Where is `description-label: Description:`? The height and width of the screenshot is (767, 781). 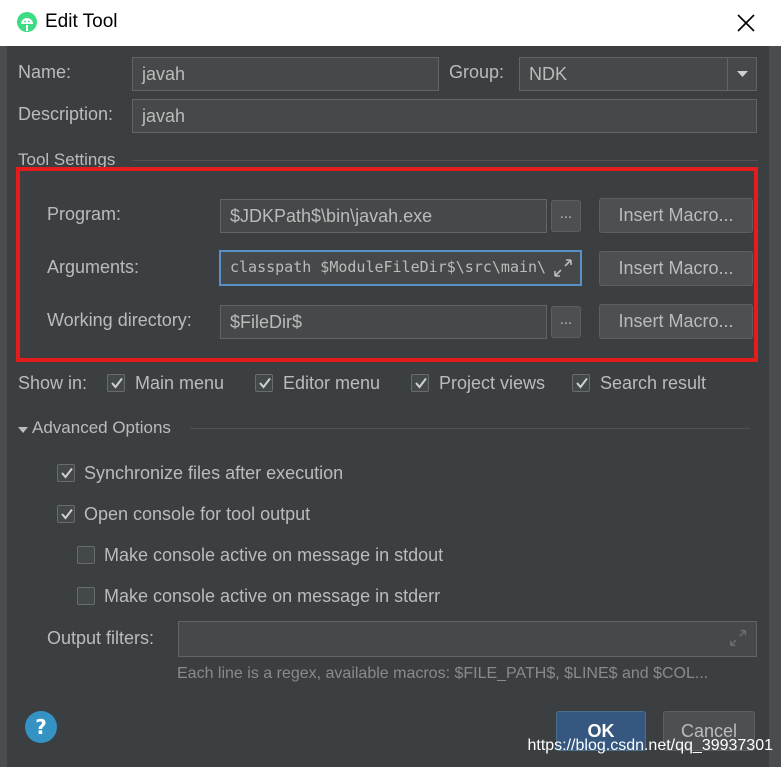
description-label: Description: is located at coordinates (66, 114).